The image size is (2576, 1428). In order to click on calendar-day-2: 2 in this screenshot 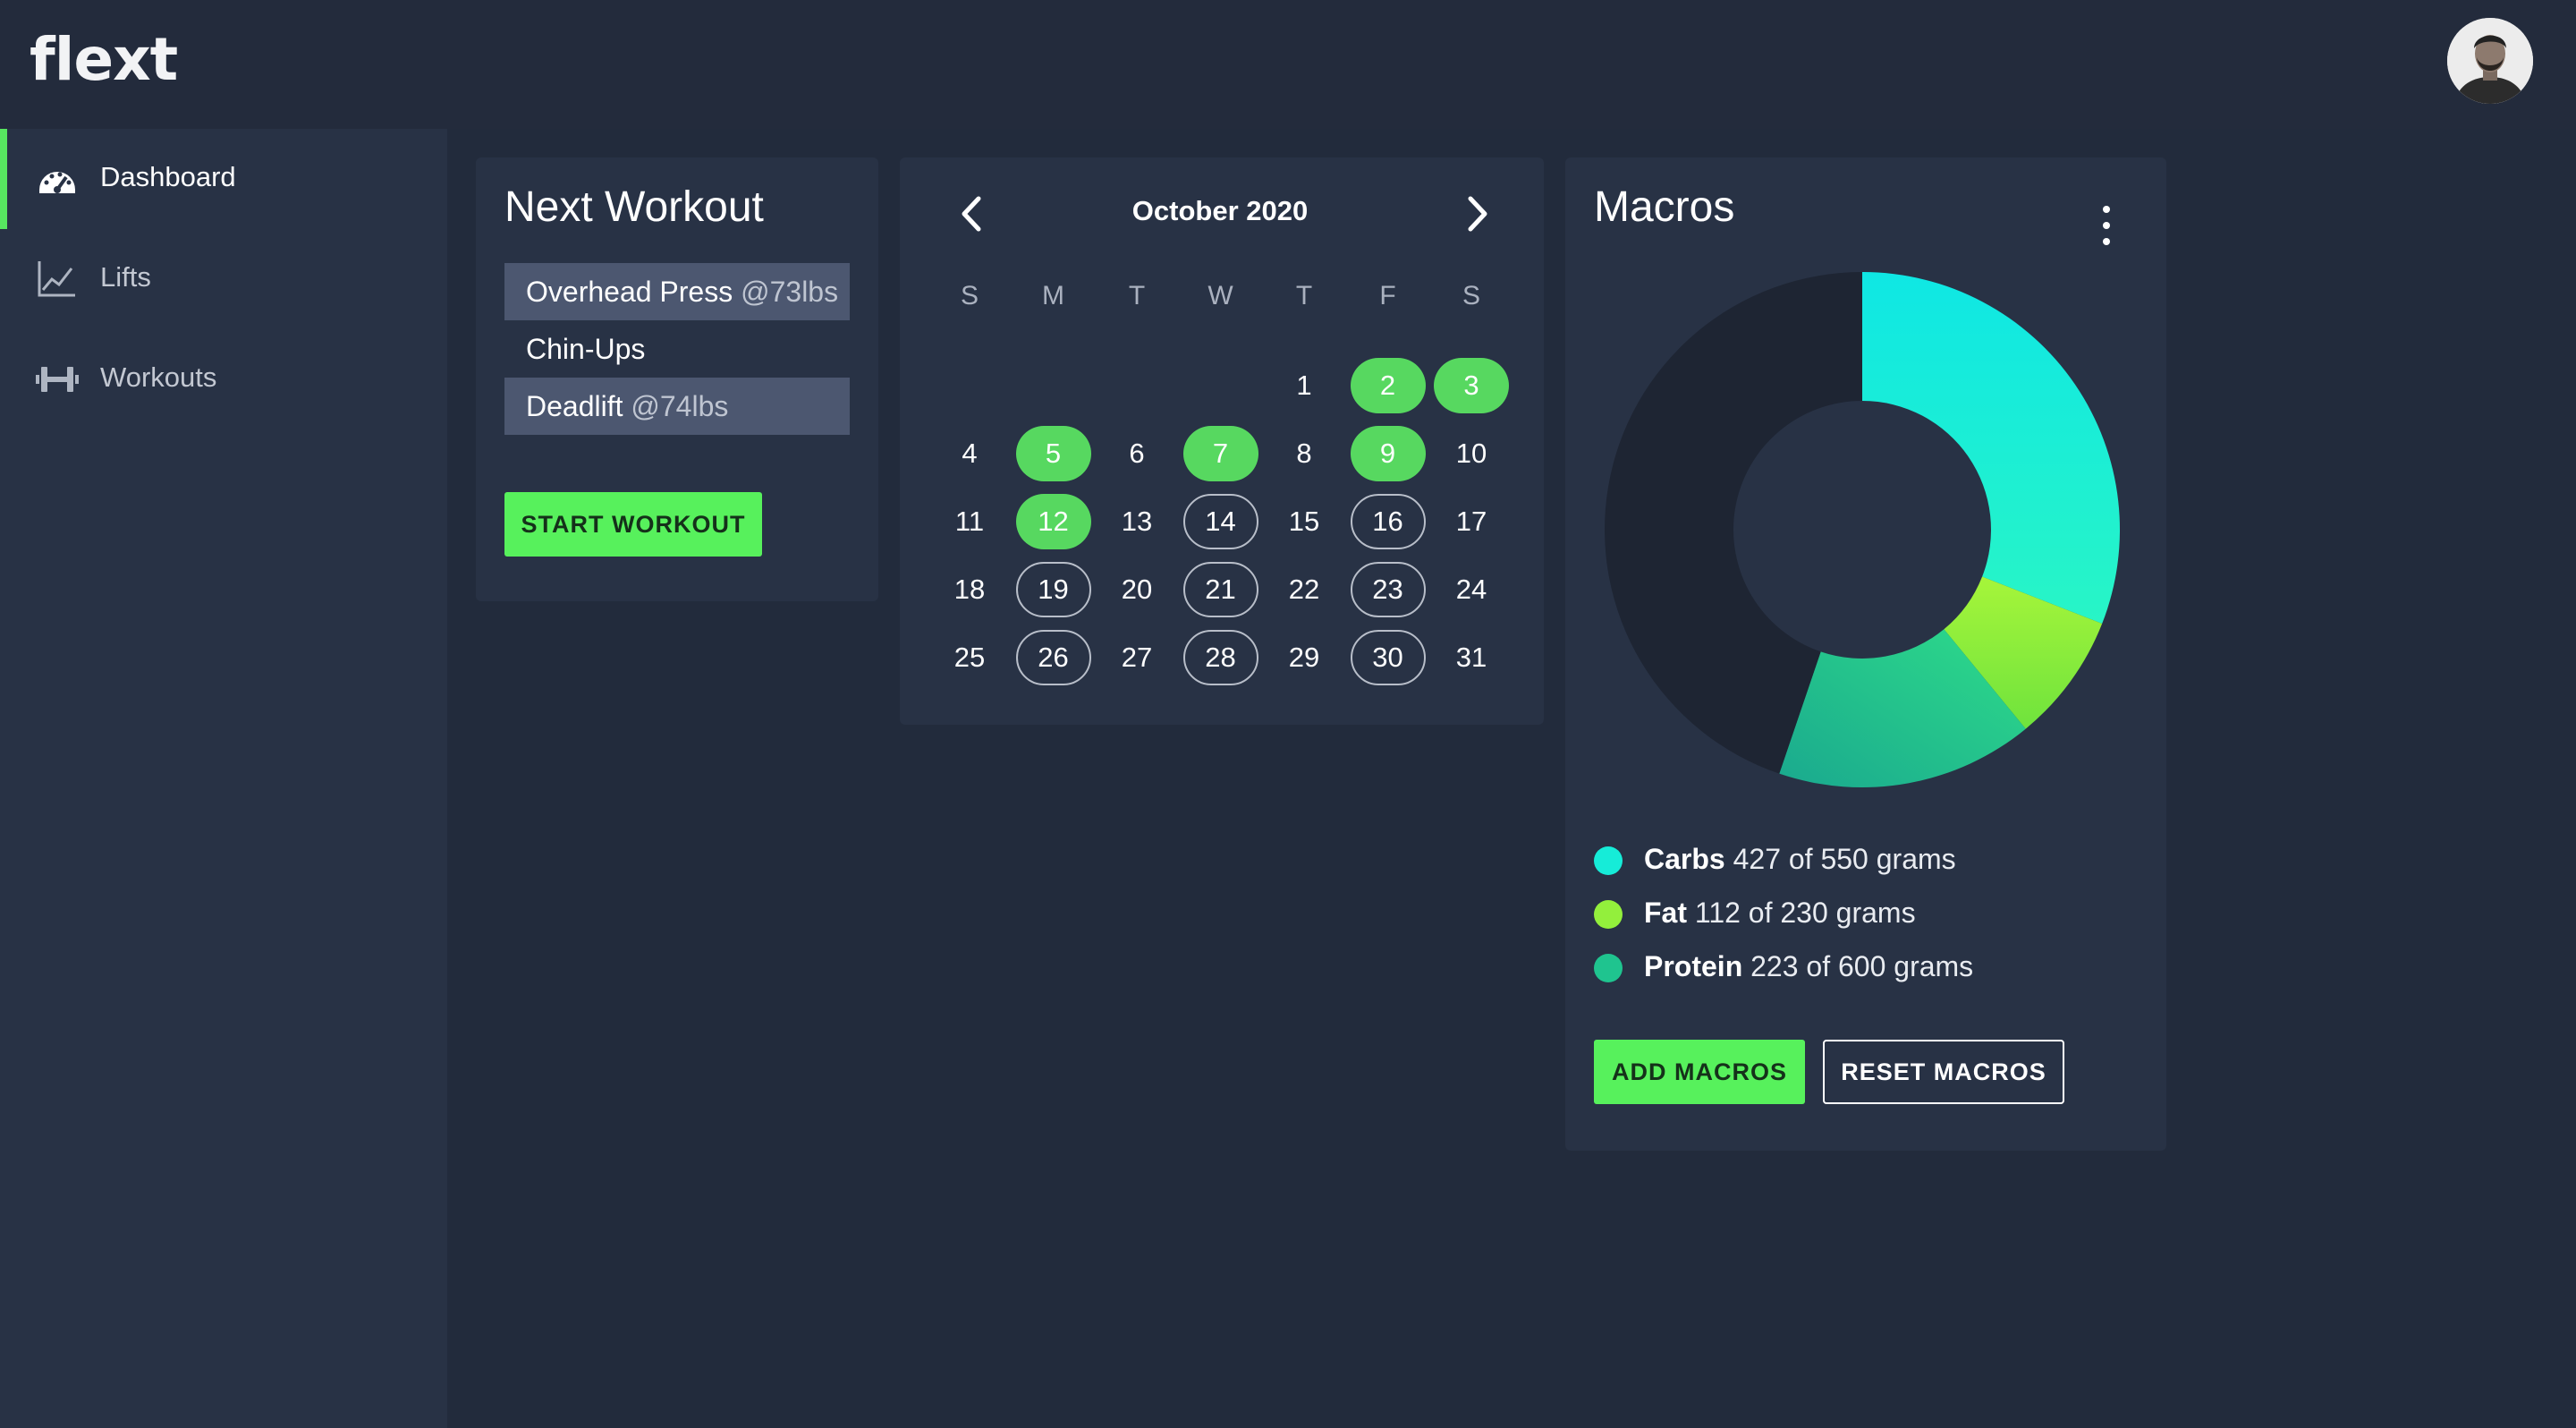, I will do `click(1388, 385)`.